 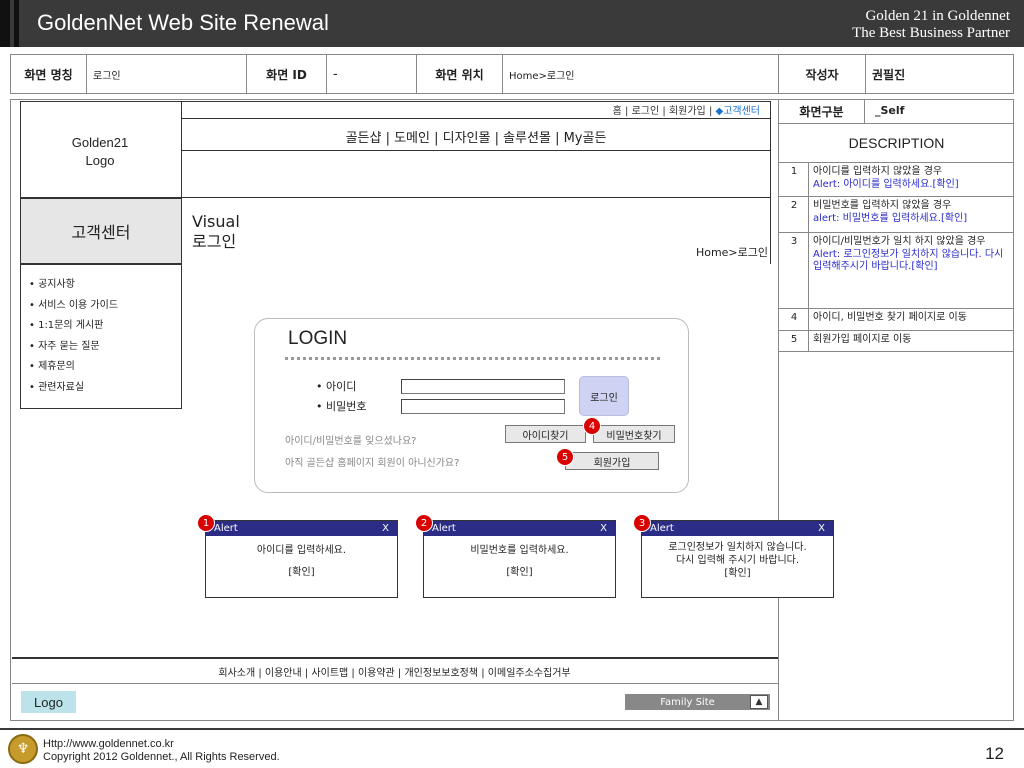 What do you see at coordinates (105, 326) in the screenshot?
I see `sidemenu-item-qna-board: • 1:1문의 게시판` at bounding box center [105, 326].